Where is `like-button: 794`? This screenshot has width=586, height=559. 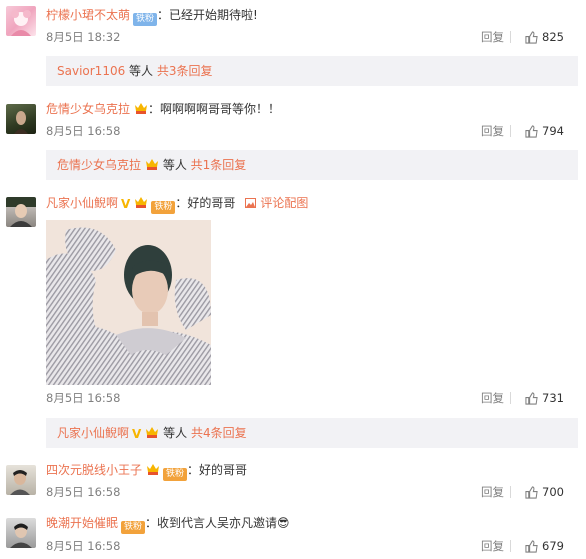 like-button: 794 is located at coordinates (544, 131).